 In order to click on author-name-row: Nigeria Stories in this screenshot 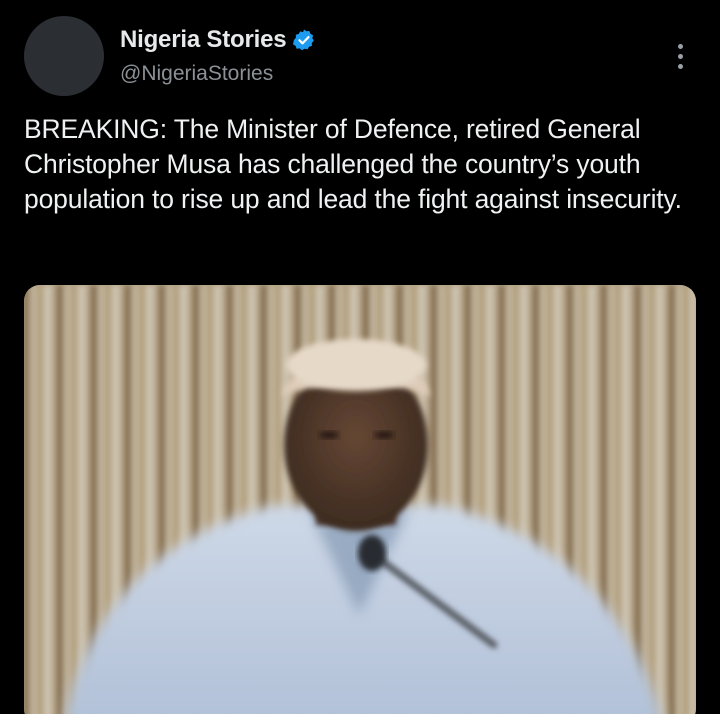, I will do `click(218, 40)`.